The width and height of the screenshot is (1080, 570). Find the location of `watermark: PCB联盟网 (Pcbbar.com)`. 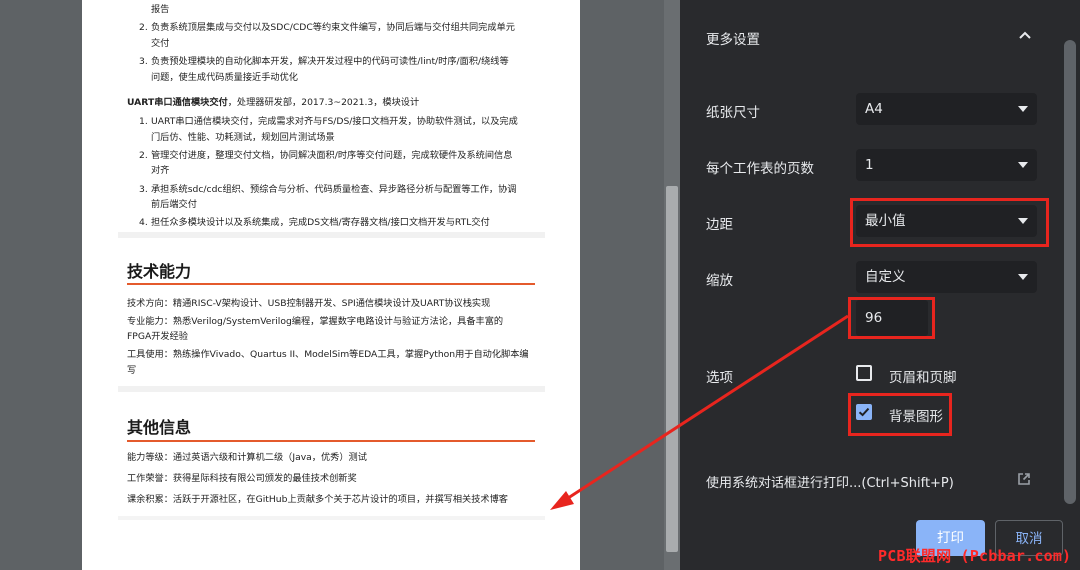

watermark: PCB联盟网 (Pcbbar.com) is located at coordinates (975, 556).